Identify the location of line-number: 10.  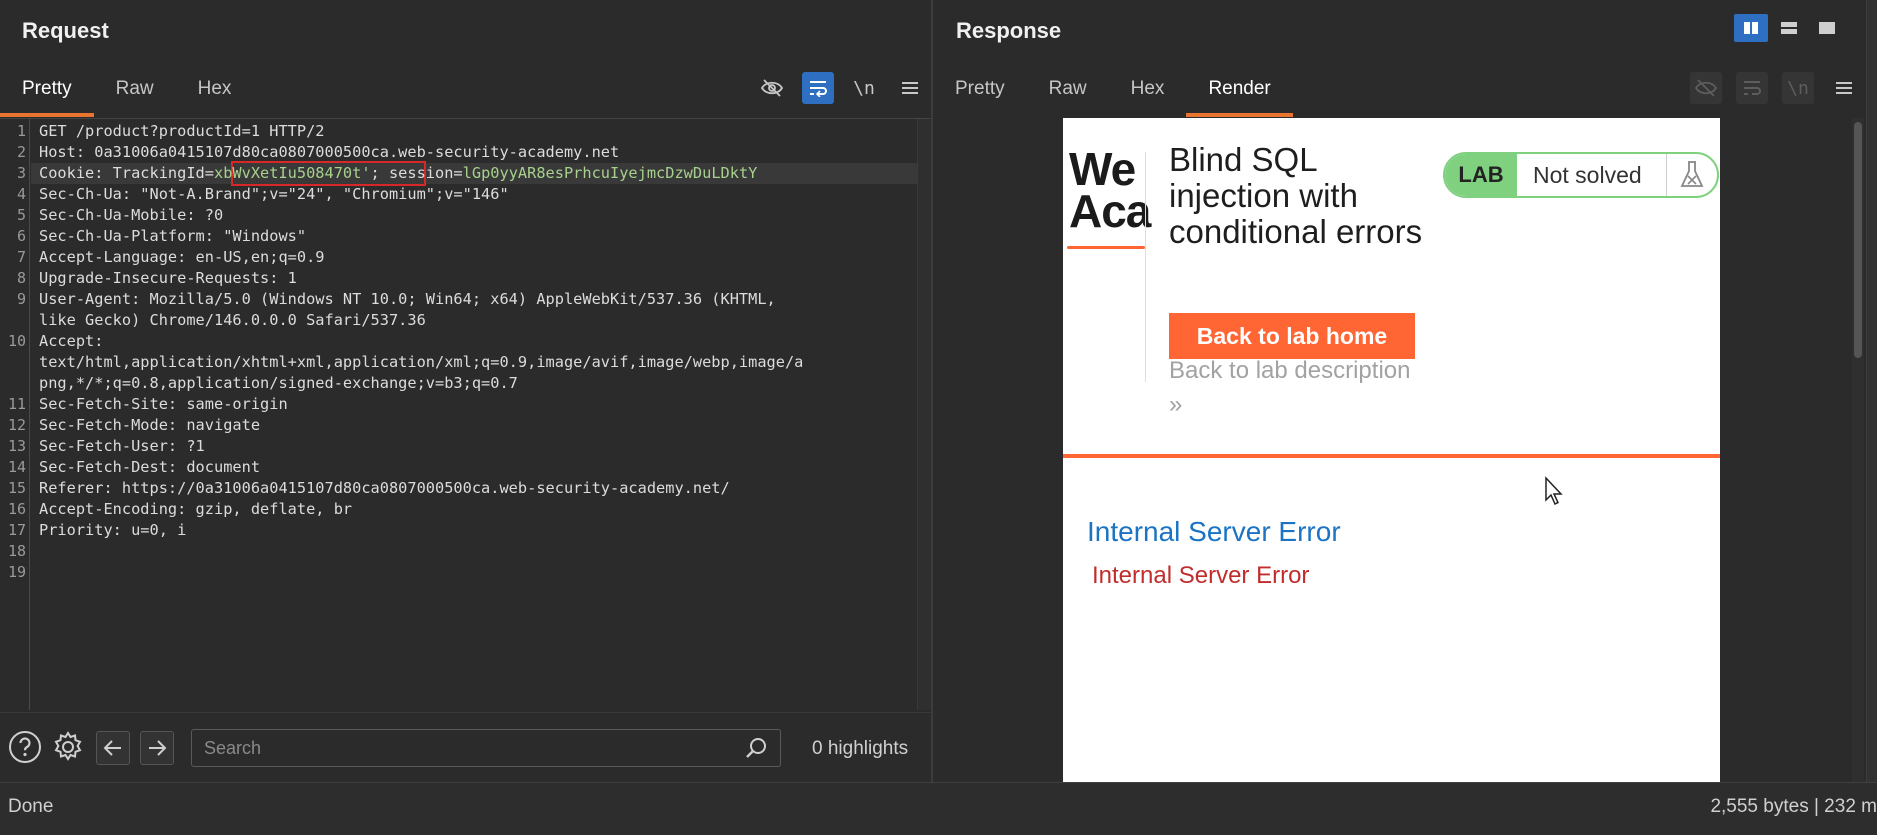
(16, 341).